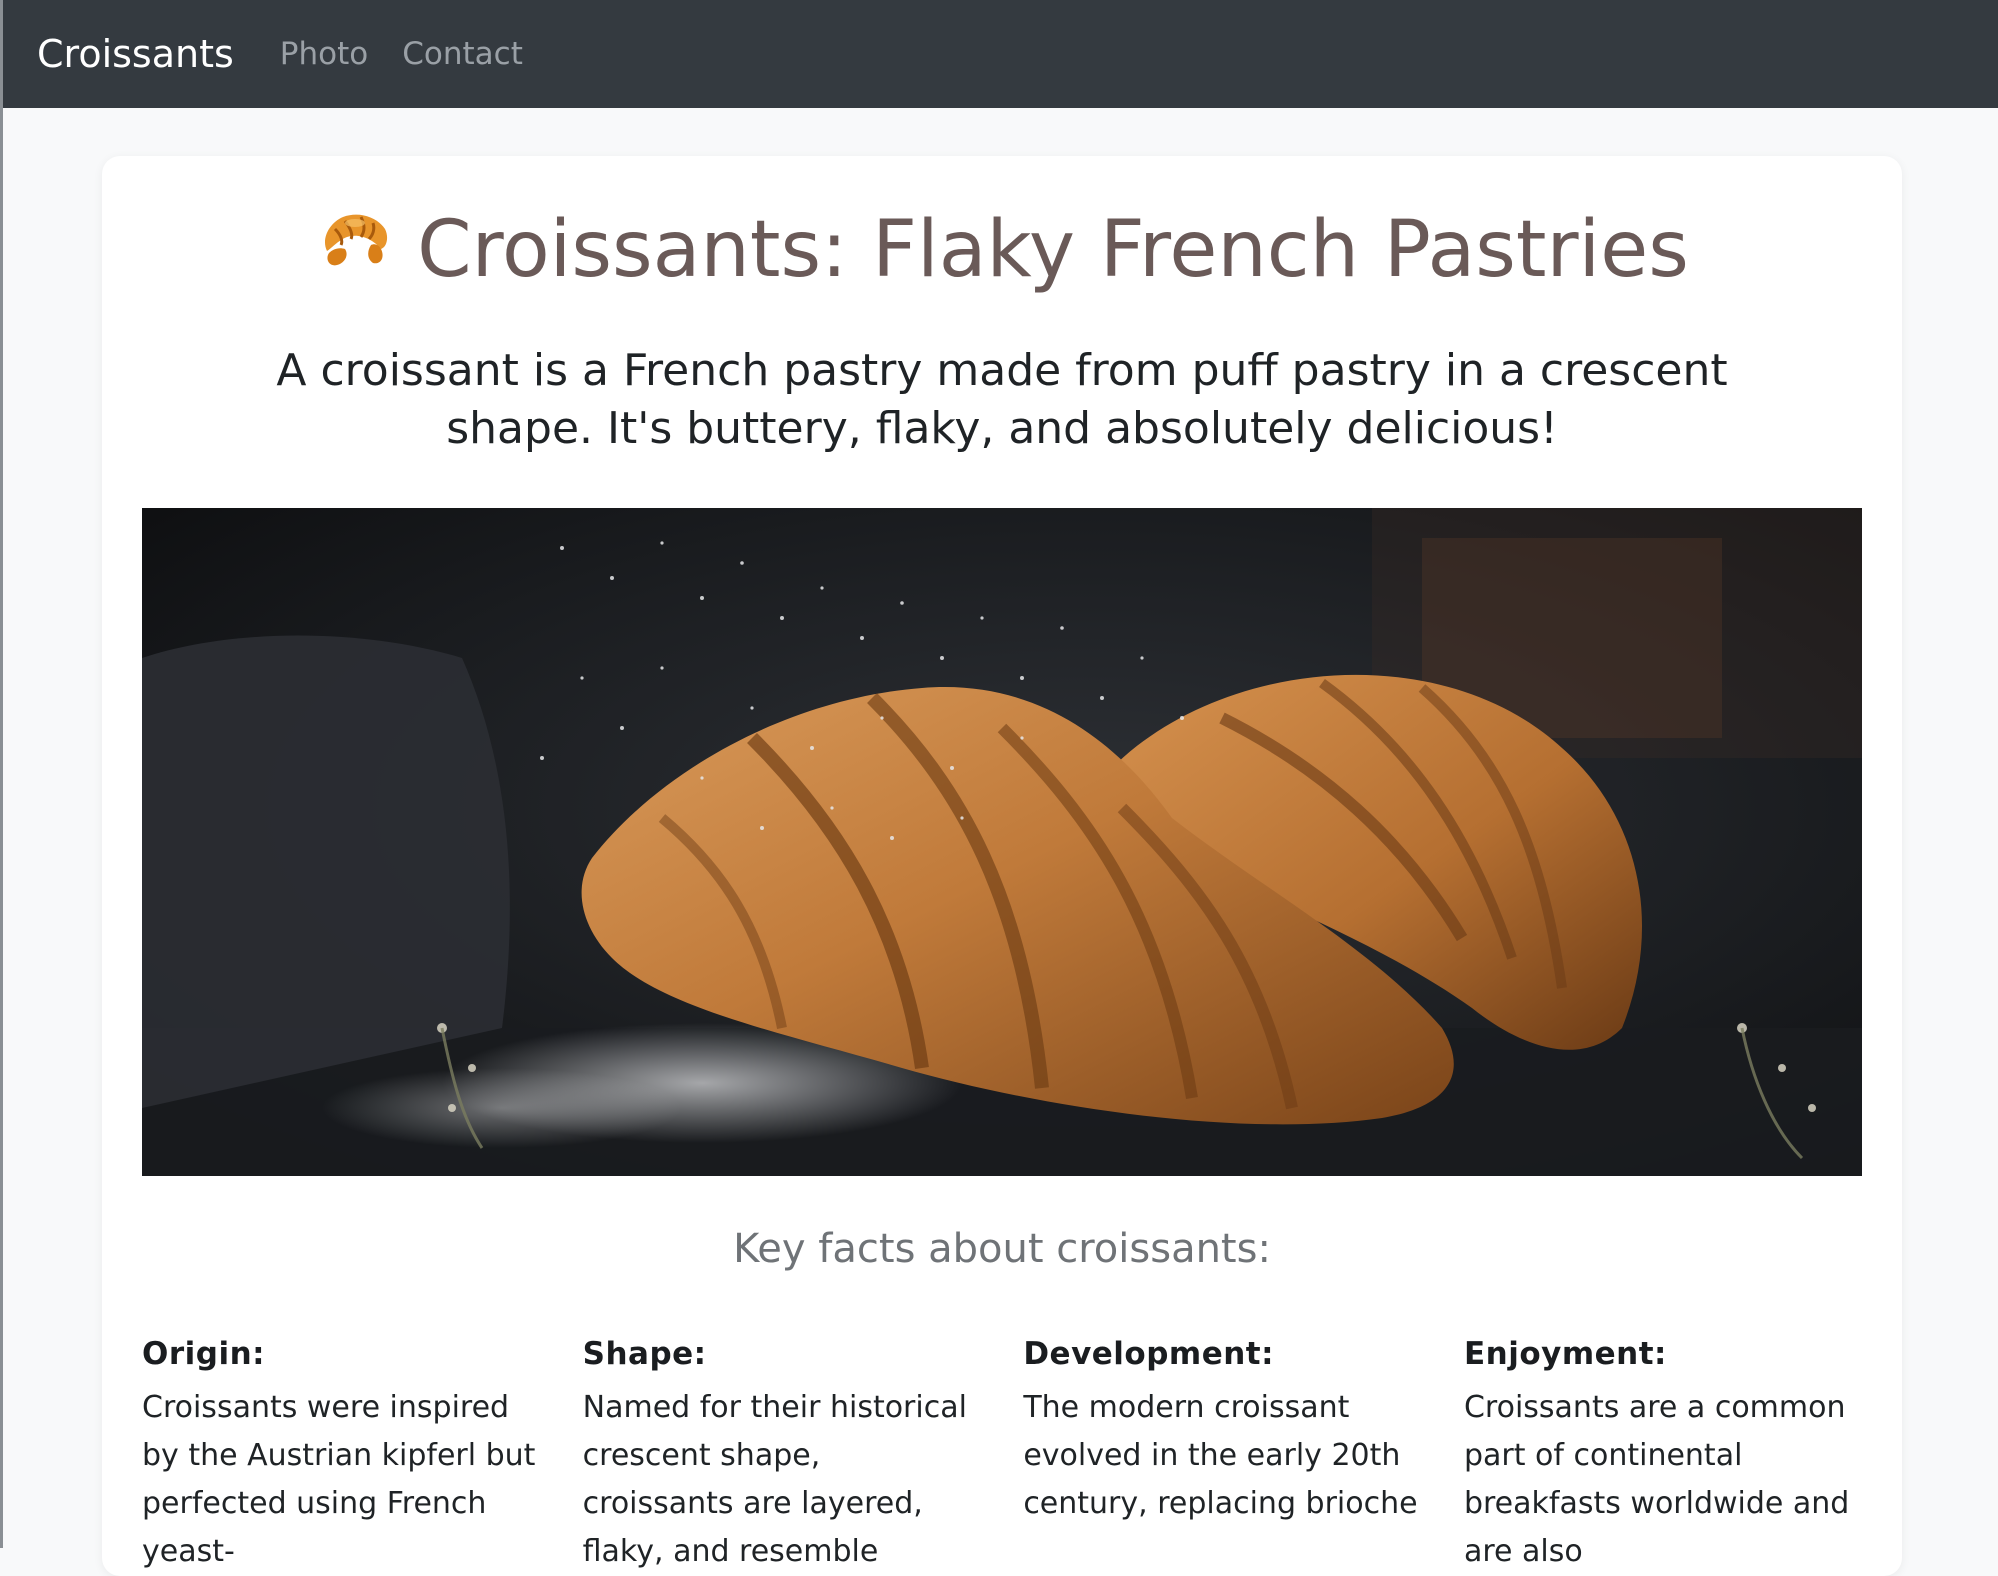 This screenshot has width=1998, height=1576. Describe the element at coordinates (135, 54) in the screenshot. I see `navbar-brand-link: Croissants` at that location.